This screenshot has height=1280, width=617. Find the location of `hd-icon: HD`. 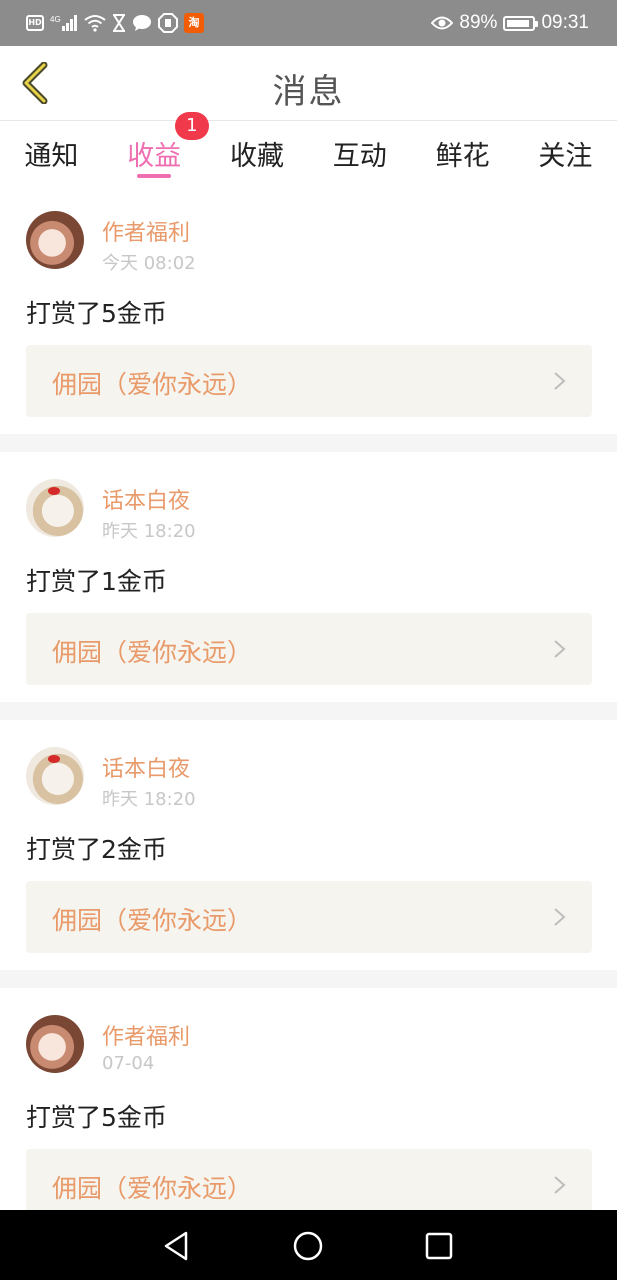

hd-icon: HD is located at coordinates (35, 23).